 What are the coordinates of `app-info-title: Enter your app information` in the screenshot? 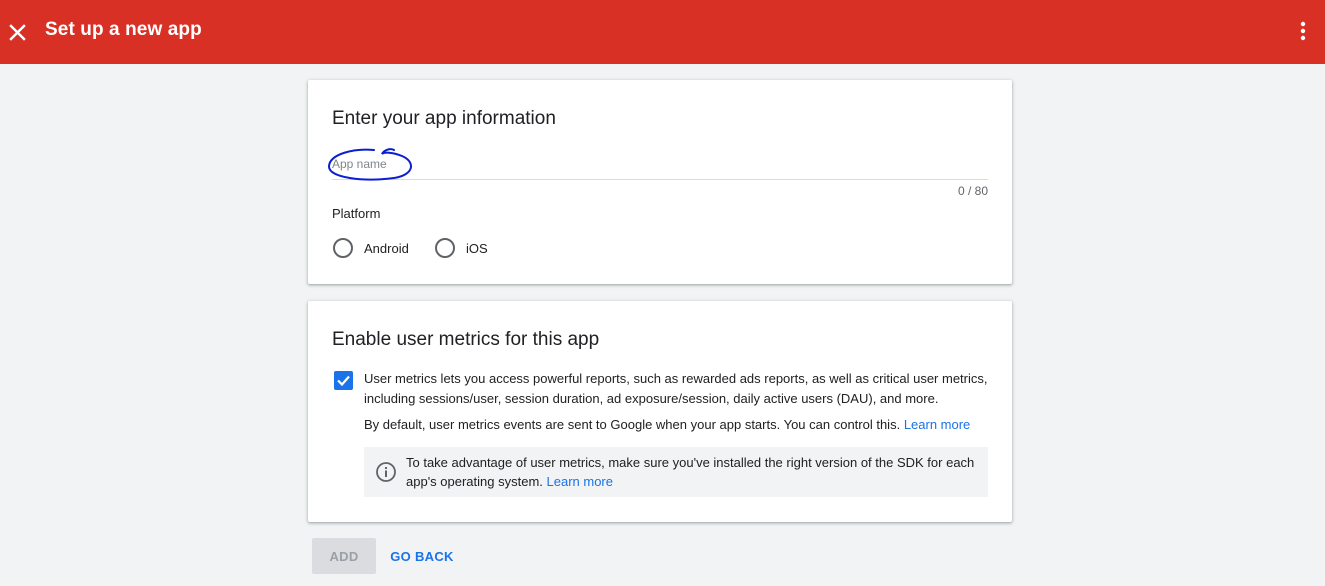 It's located at (444, 118).